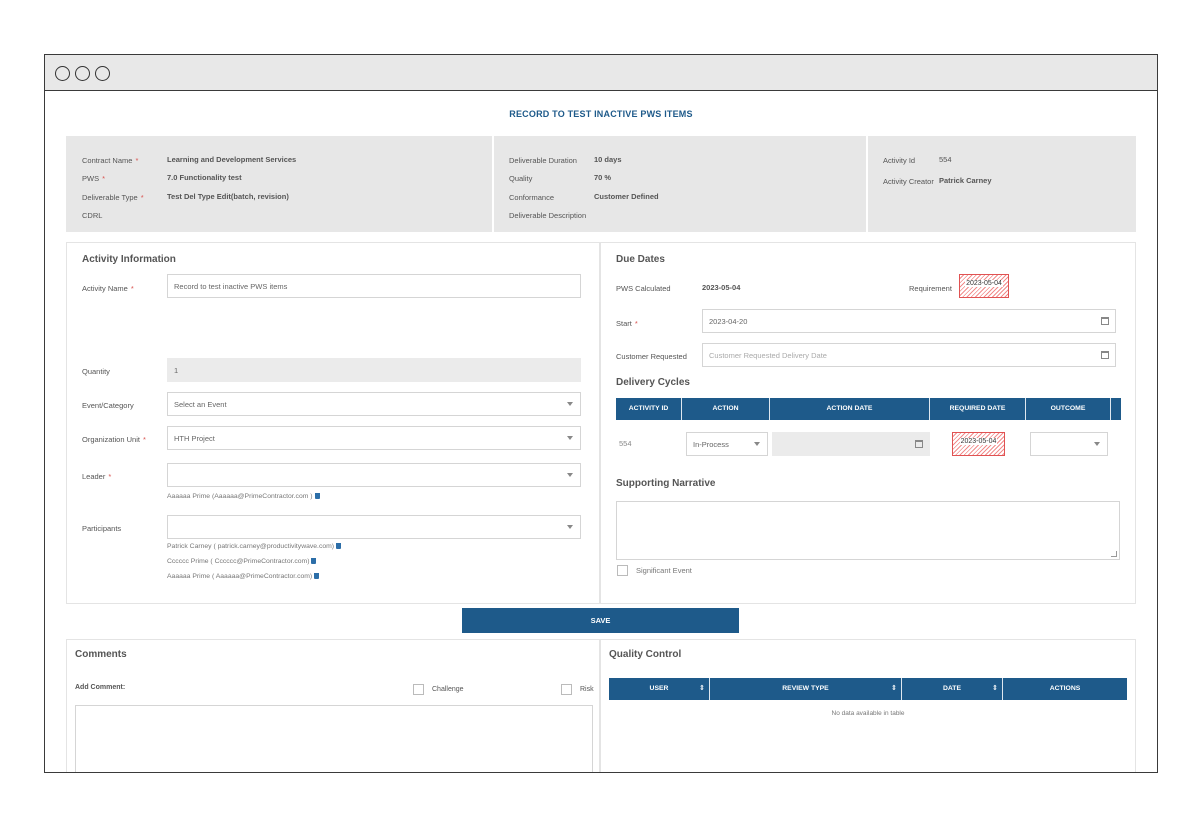  Describe the element at coordinates (448, 689) in the screenshot. I see `challenge-label: Challenge` at that location.